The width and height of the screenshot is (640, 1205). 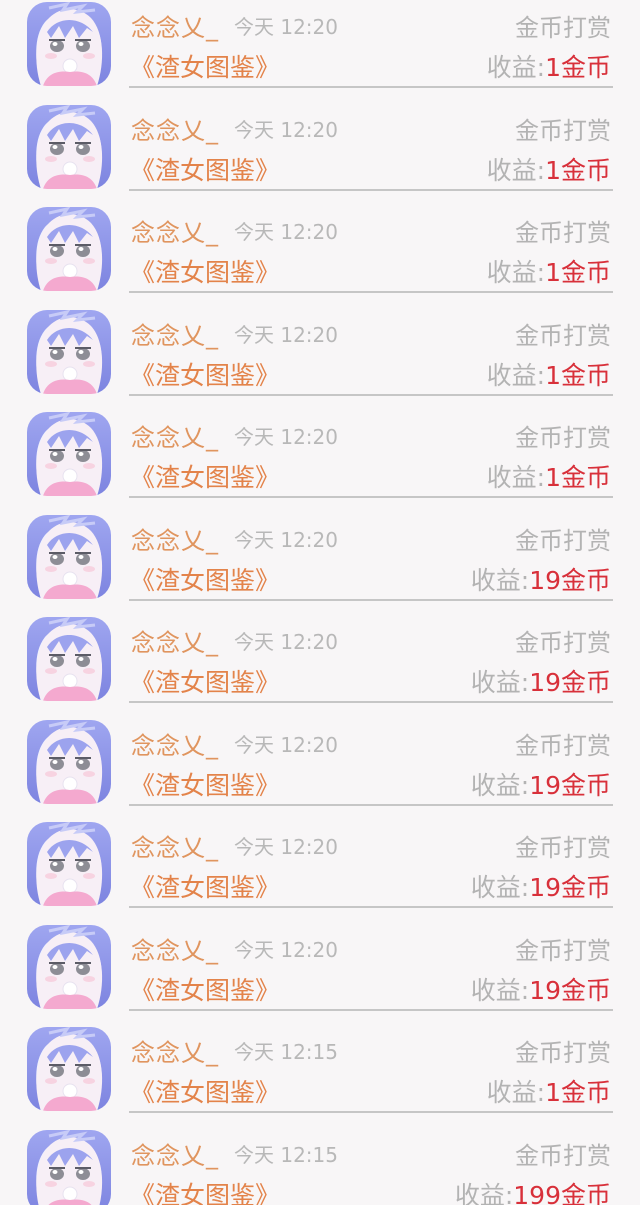 What do you see at coordinates (286, 1052) in the screenshot?
I see `timestamp: 今天 12:15` at bounding box center [286, 1052].